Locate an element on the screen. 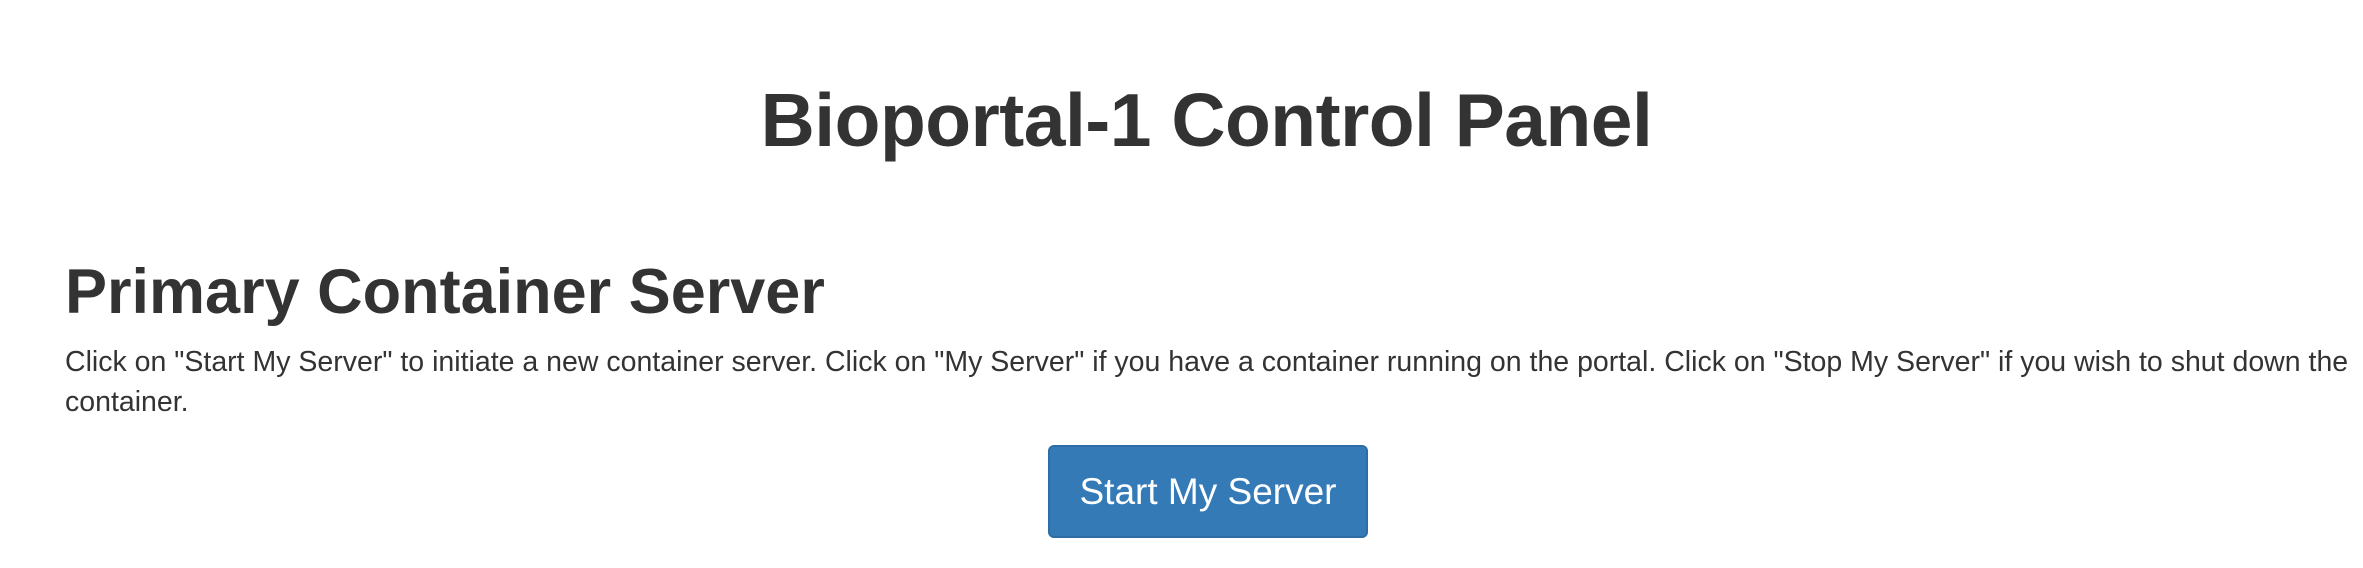 This screenshot has height=568, width=2363. start-my-server-button: Start My Server is located at coordinates (1208, 491).